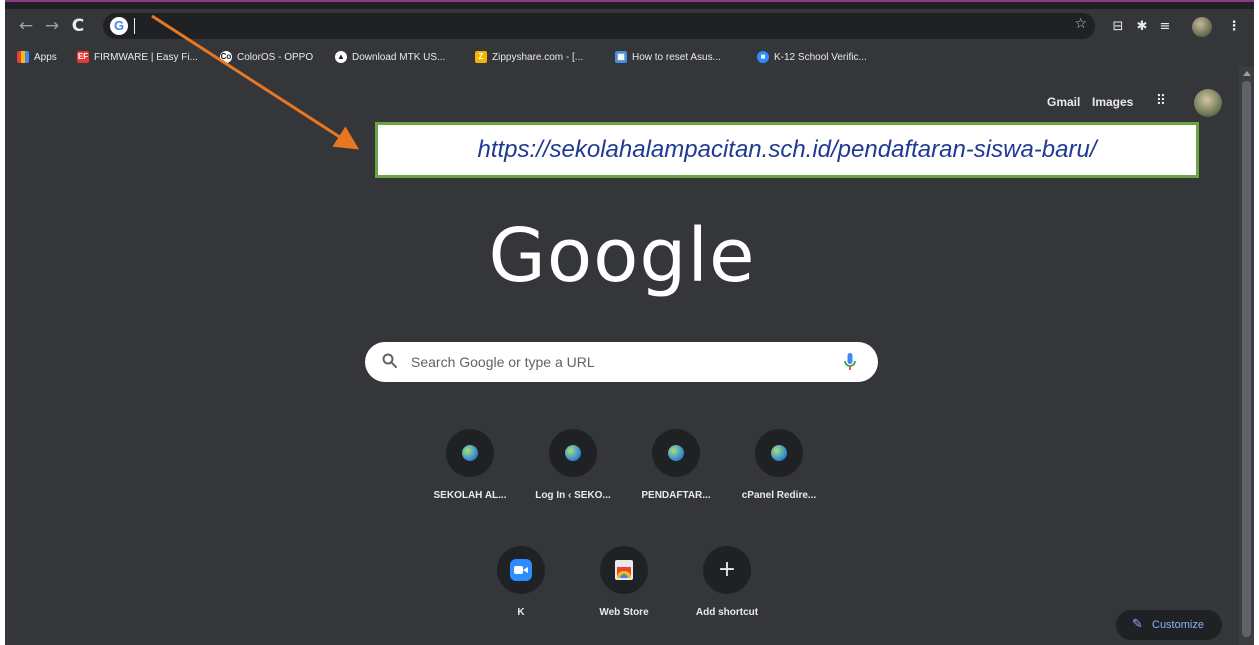 The height and width of the screenshot is (645, 1259). I want to click on plus-icon: +, so click(727, 570).